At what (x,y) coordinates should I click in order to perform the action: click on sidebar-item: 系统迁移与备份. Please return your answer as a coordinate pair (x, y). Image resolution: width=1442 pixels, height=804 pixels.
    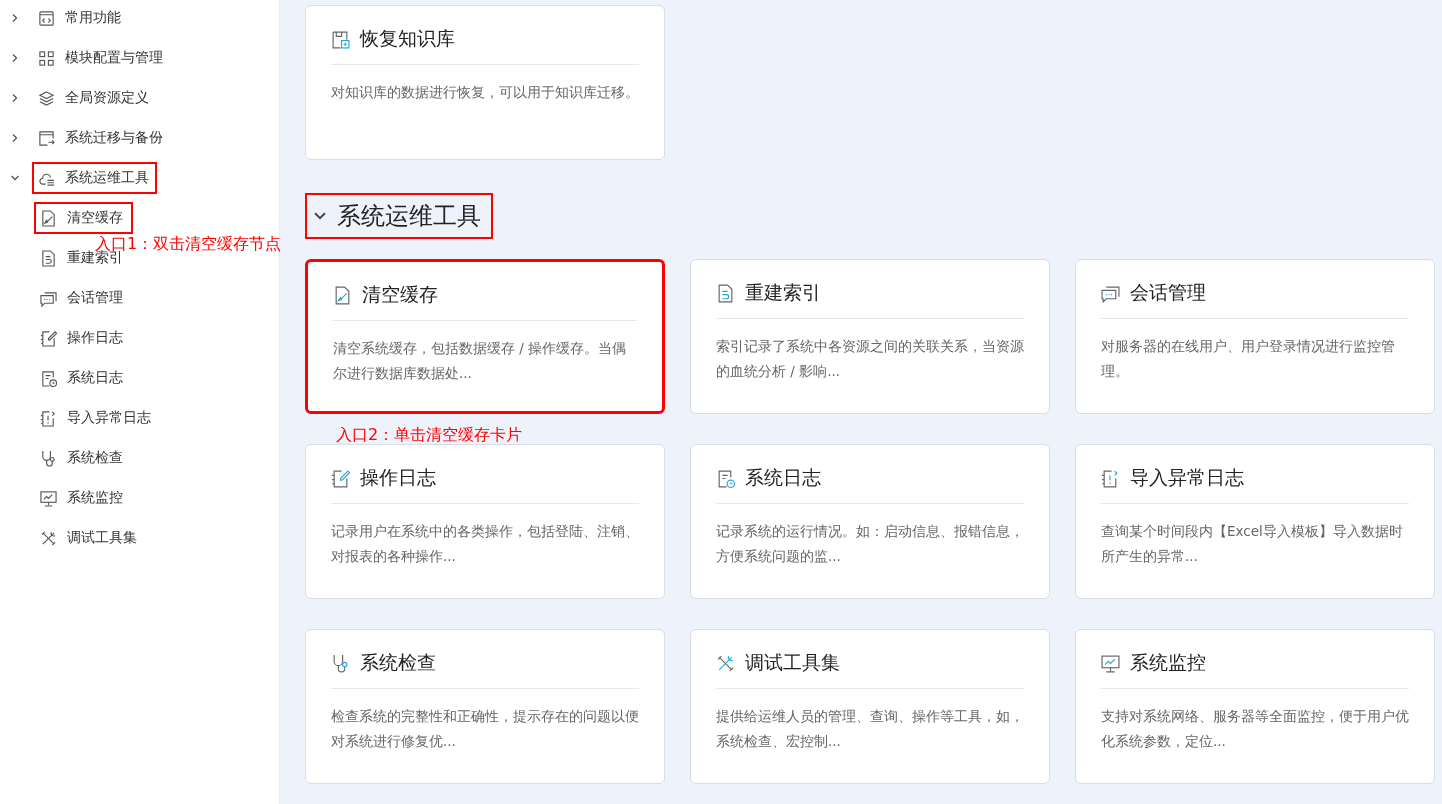
    Looking at the image, I should click on (101, 138).